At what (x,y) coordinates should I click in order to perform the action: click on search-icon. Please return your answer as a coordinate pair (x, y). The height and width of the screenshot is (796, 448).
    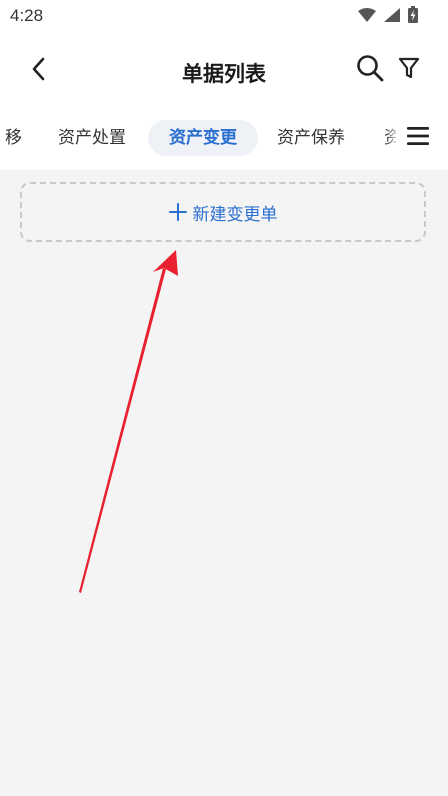
    Looking at the image, I should click on (370, 70).